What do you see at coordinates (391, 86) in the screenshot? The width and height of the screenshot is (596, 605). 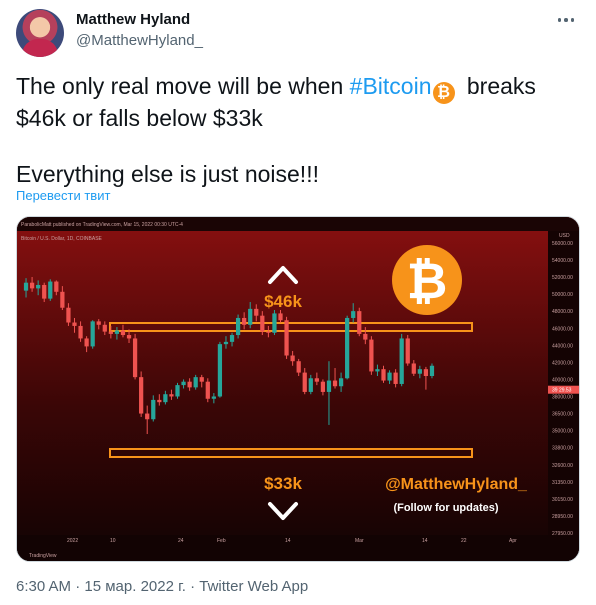 I see `hashtag-bitcoin-link: #Bitcoin` at bounding box center [391, 86].